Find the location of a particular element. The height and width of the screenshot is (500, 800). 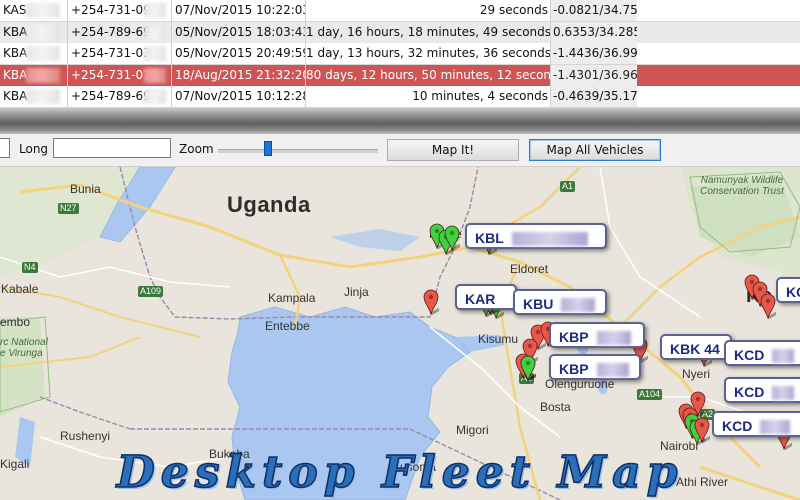

road-shield-a104: A104 is located at coordinates (650, 394).